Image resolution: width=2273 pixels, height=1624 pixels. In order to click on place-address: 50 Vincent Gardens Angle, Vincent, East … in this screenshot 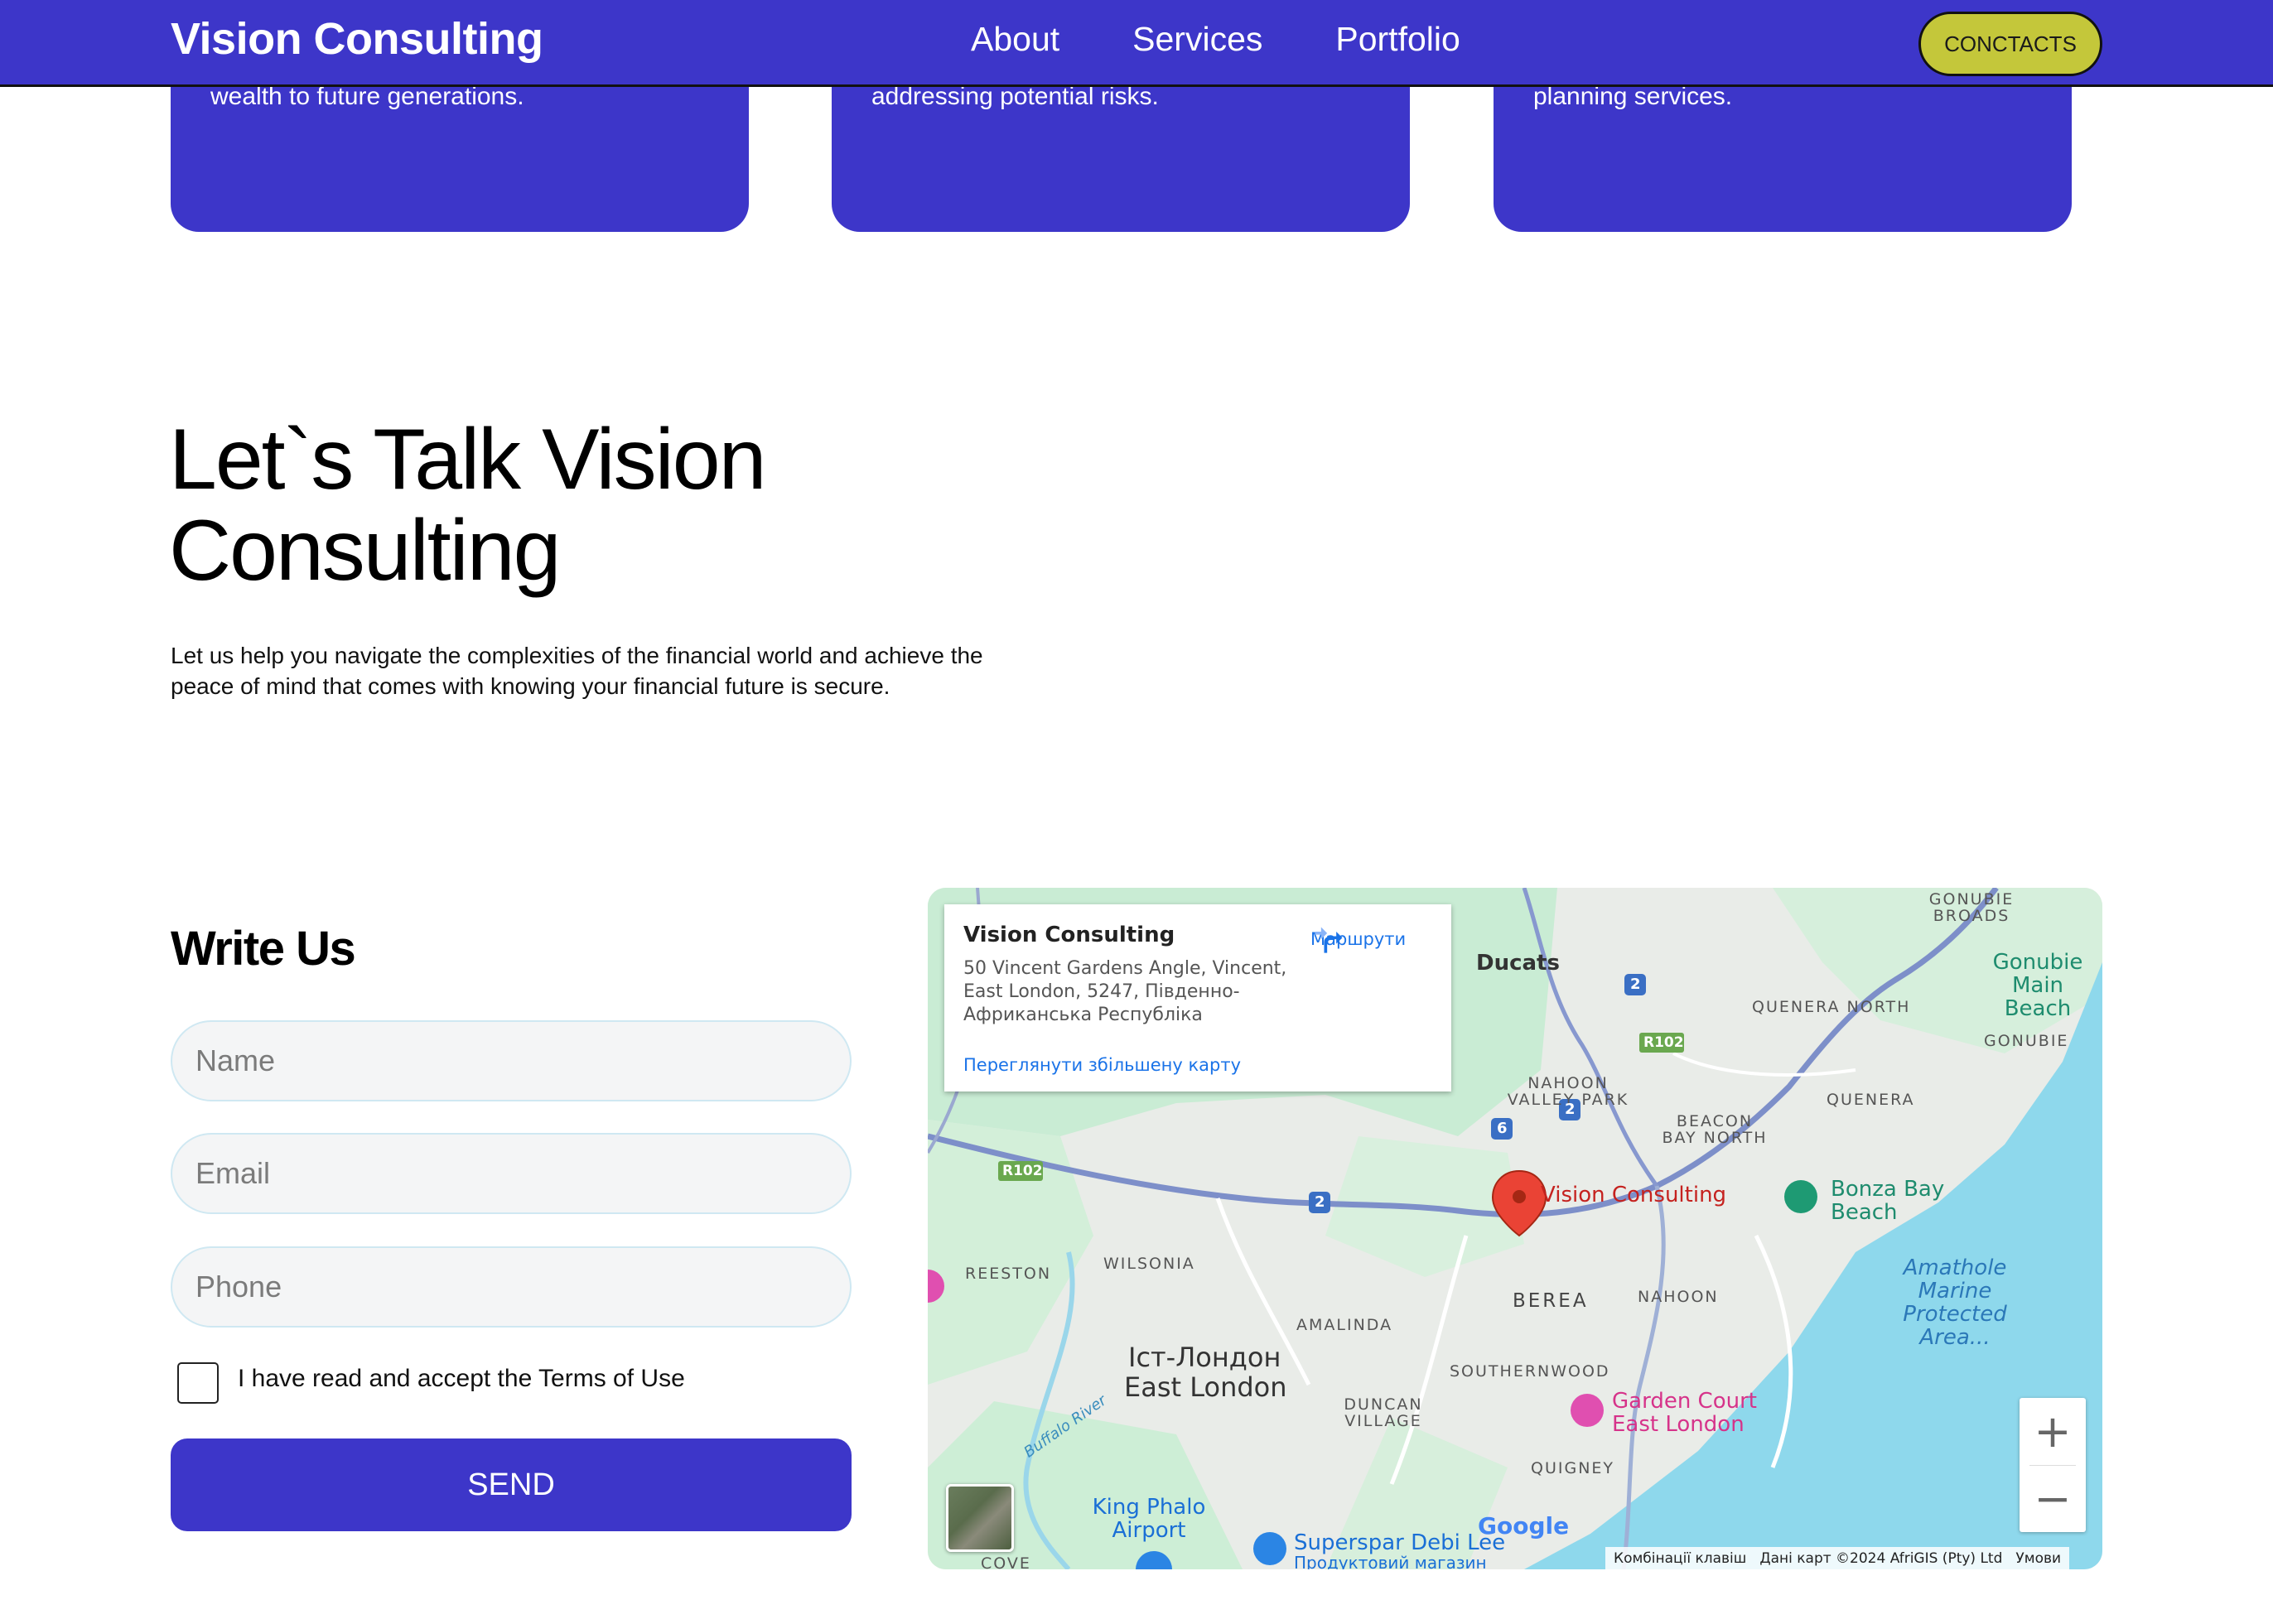, I will do `click(1125, 991)`.